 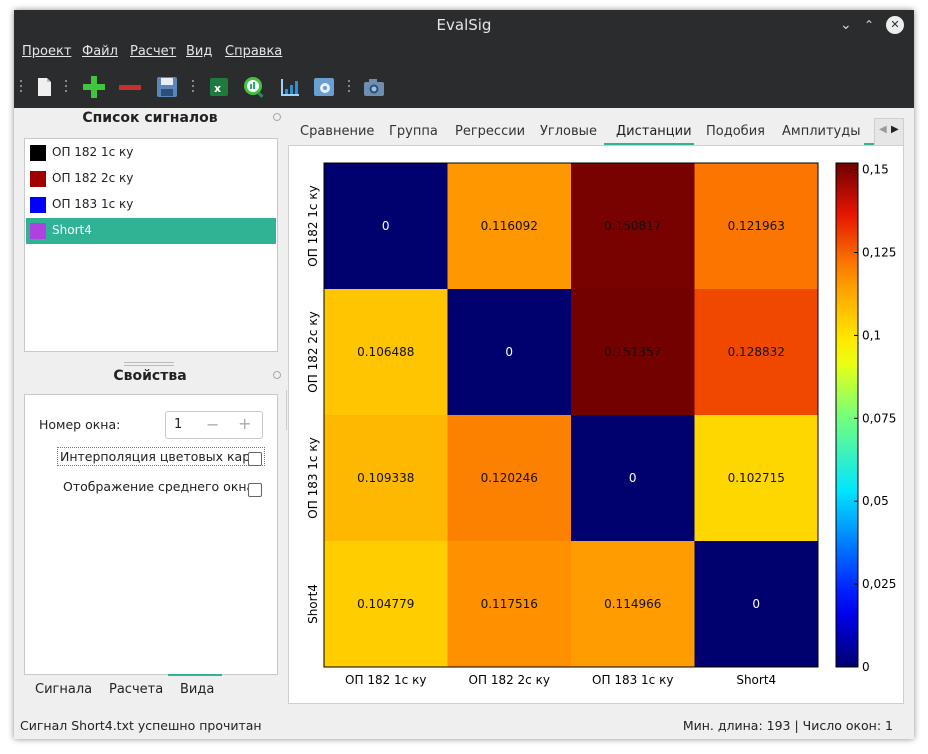 I want to click on excel-icon: x, so click(x=219, y=87).